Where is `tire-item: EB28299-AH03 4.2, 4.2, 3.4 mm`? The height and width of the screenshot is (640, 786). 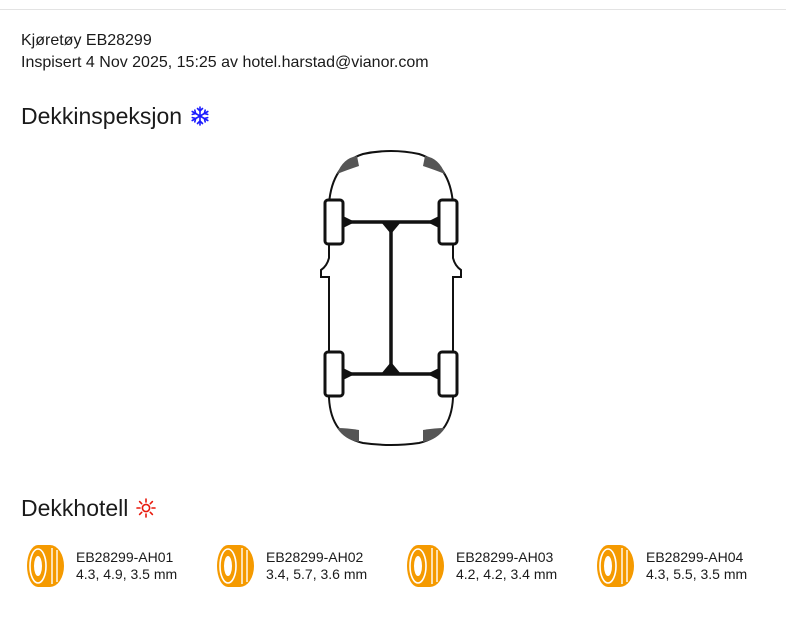 tire-item: EB28299-AH03 4.2, 4.2, 3.4 mm is located at coordinates (481, 566).